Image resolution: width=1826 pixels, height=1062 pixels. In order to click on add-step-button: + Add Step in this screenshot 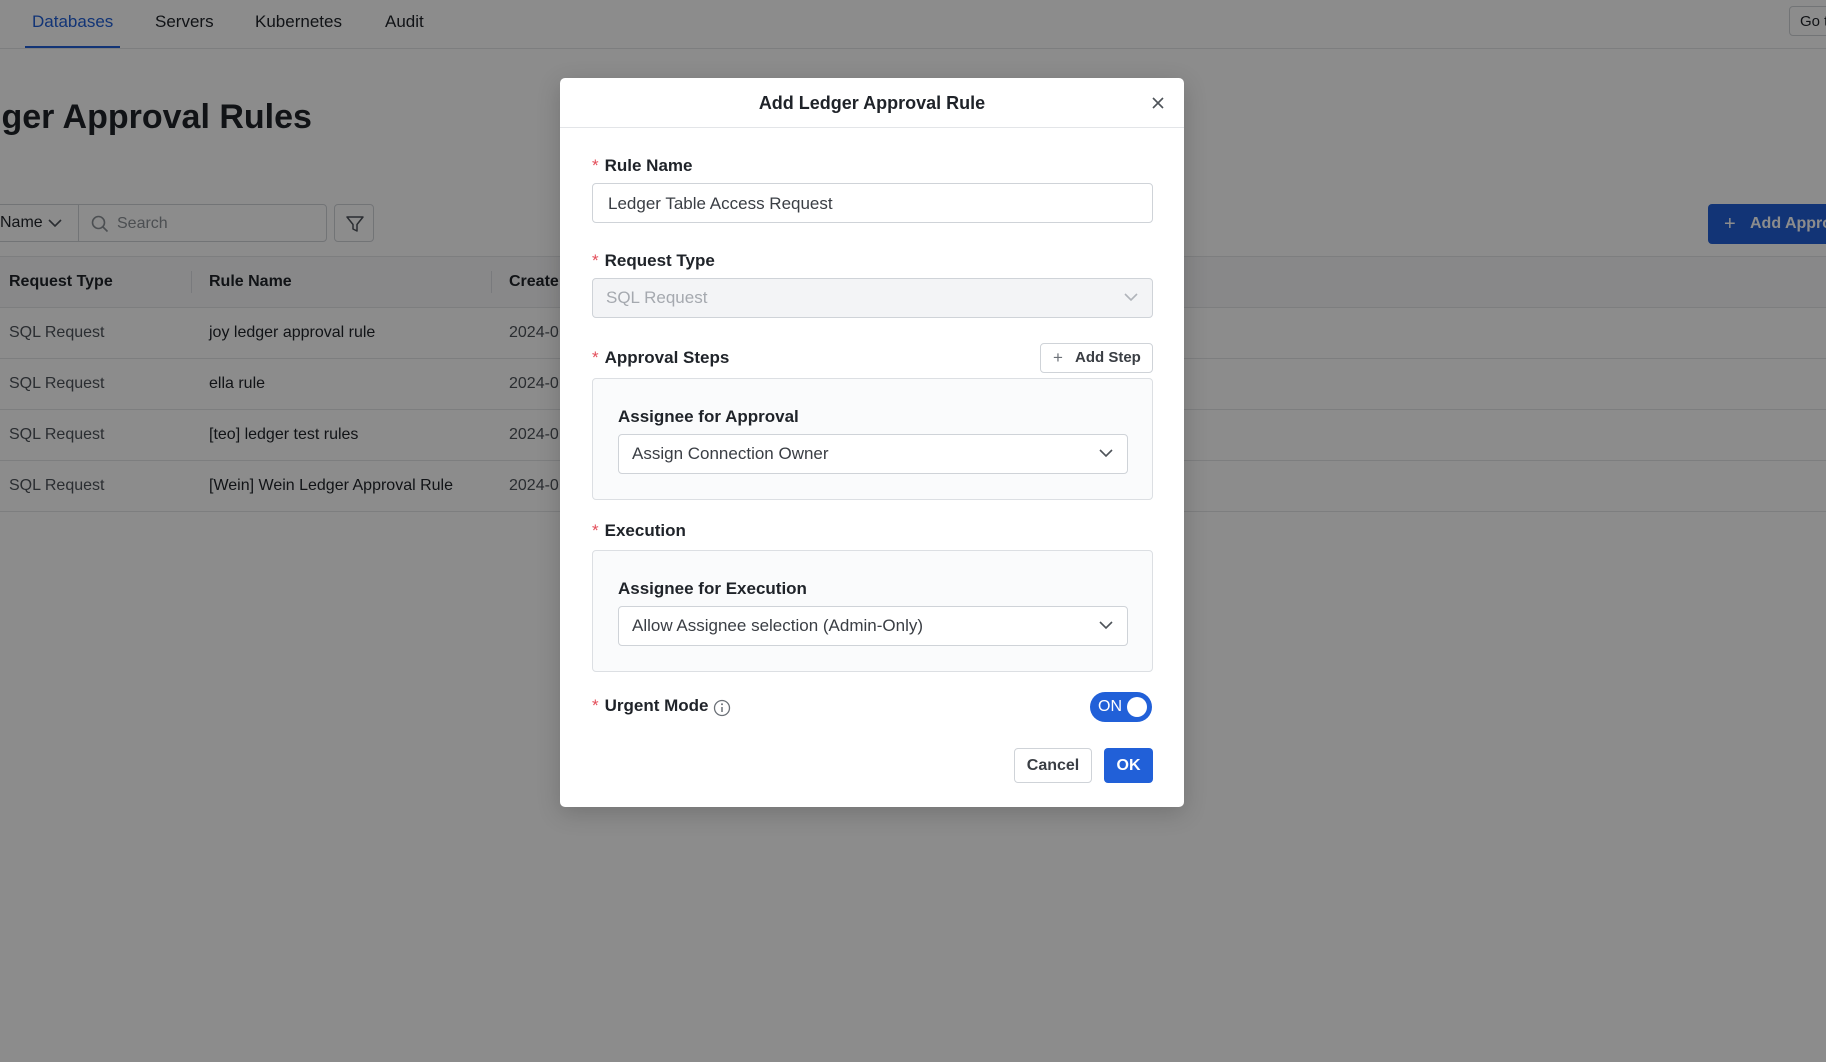, I will do `click(1096, 358)`.